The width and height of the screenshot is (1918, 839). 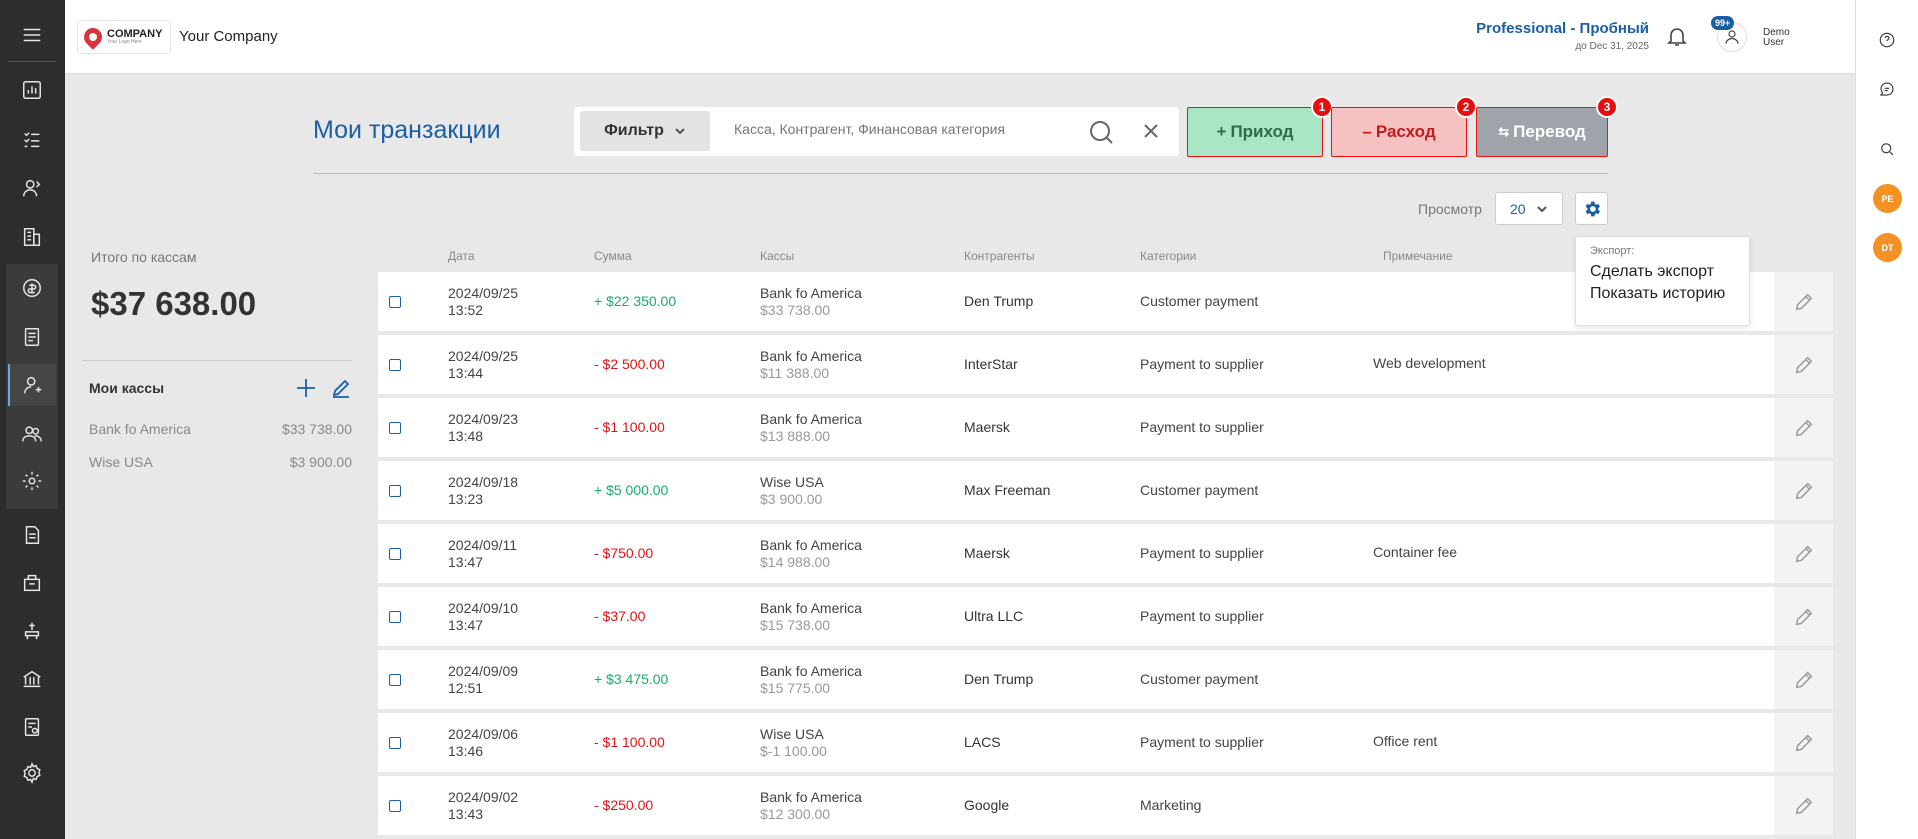 What do you see at coordinates (899, 129) in the screenshot?
I see `search-input` at bounding box center [899, 129].